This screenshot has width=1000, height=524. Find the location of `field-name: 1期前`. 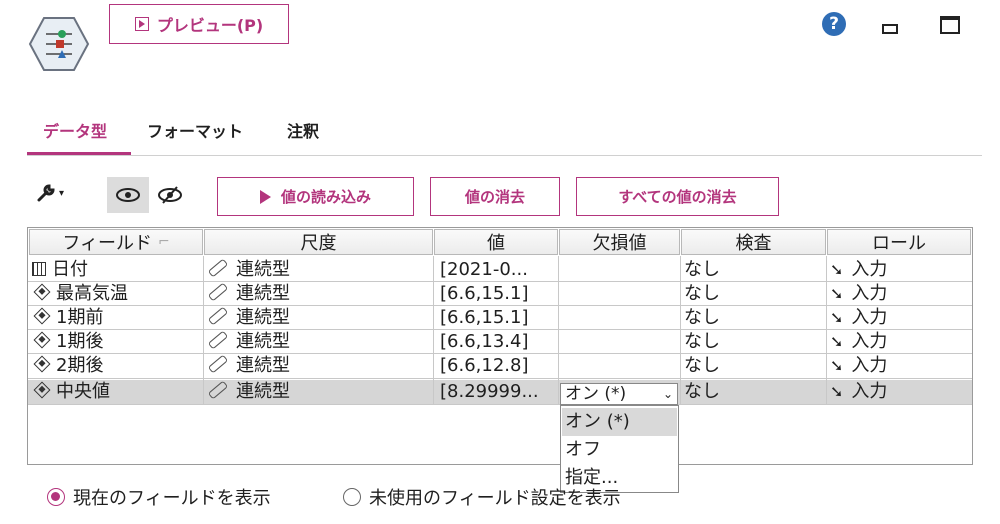

field-name: 1期前 is located at coordinates (80, 317).